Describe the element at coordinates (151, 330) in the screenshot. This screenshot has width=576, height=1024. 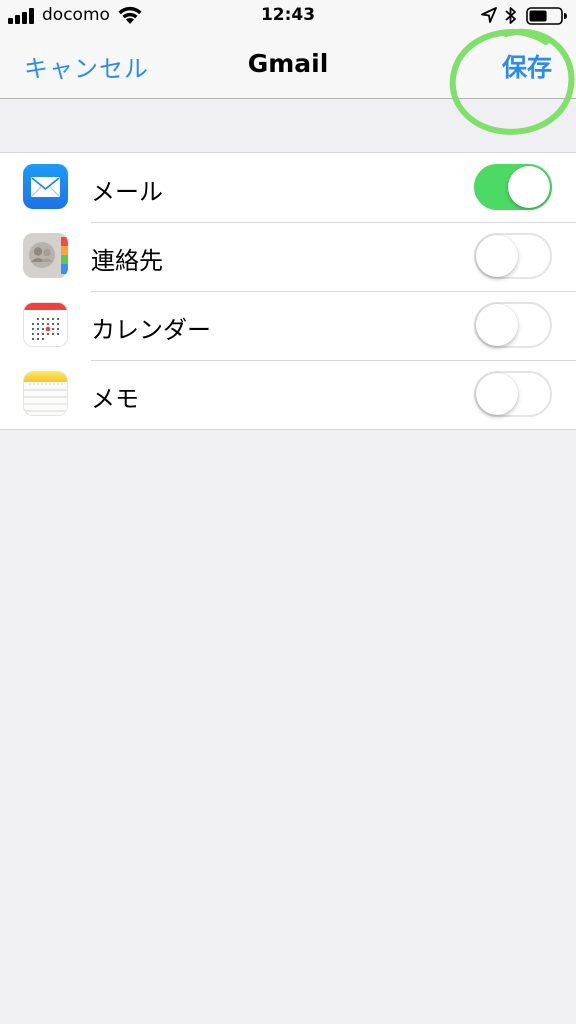
I see `service-label: カレンダー` at that location.